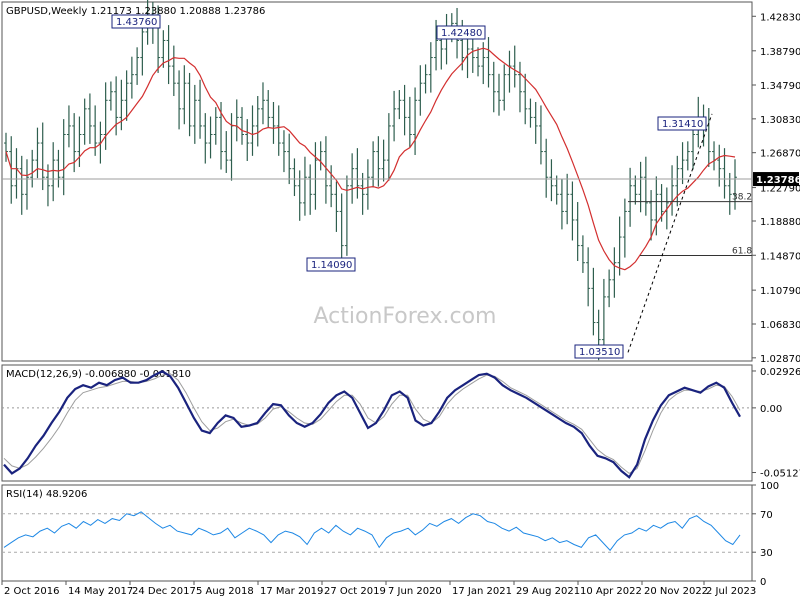 The image size is (800, 604). What do you see at coordinates (766, 515) in the screenshot?
I see `rsi-tick-label: 70` at bounding box center [766, 515].